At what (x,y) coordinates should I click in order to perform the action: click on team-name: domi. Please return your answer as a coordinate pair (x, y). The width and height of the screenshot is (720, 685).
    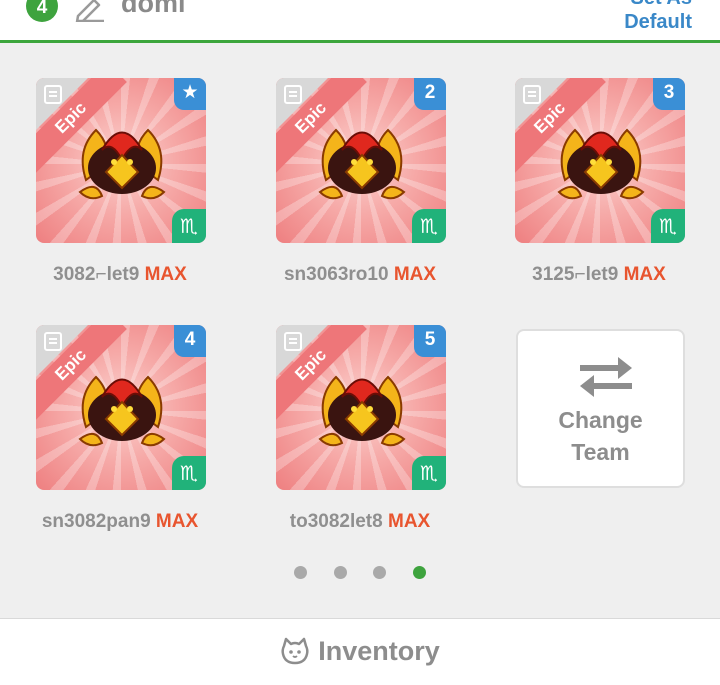
    Looking at the image, I should click on (153, 9).